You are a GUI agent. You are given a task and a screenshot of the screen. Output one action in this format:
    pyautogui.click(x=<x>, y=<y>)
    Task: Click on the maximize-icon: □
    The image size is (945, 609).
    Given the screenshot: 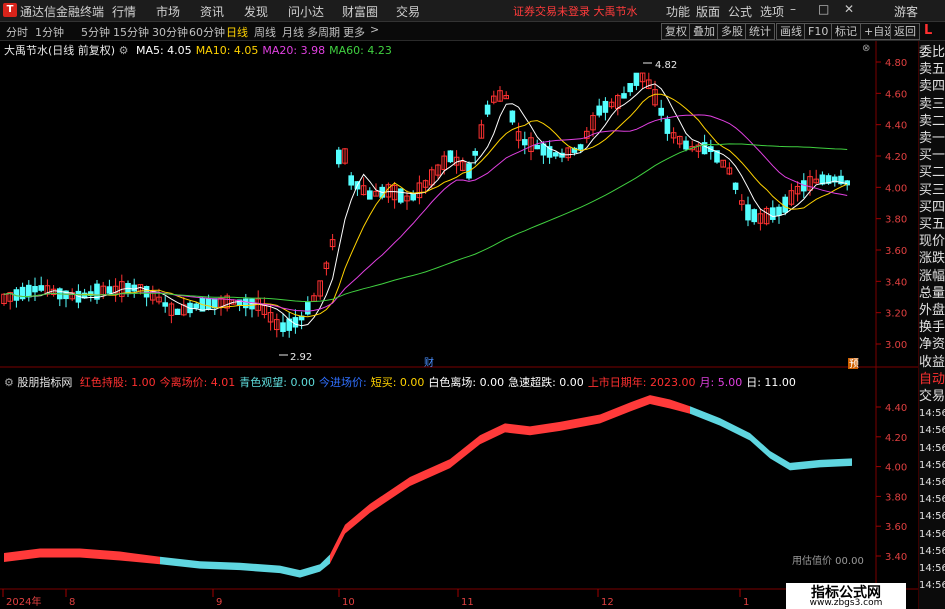 What is the action you would take?
    pyautogui.click(x=823, y=9)
    